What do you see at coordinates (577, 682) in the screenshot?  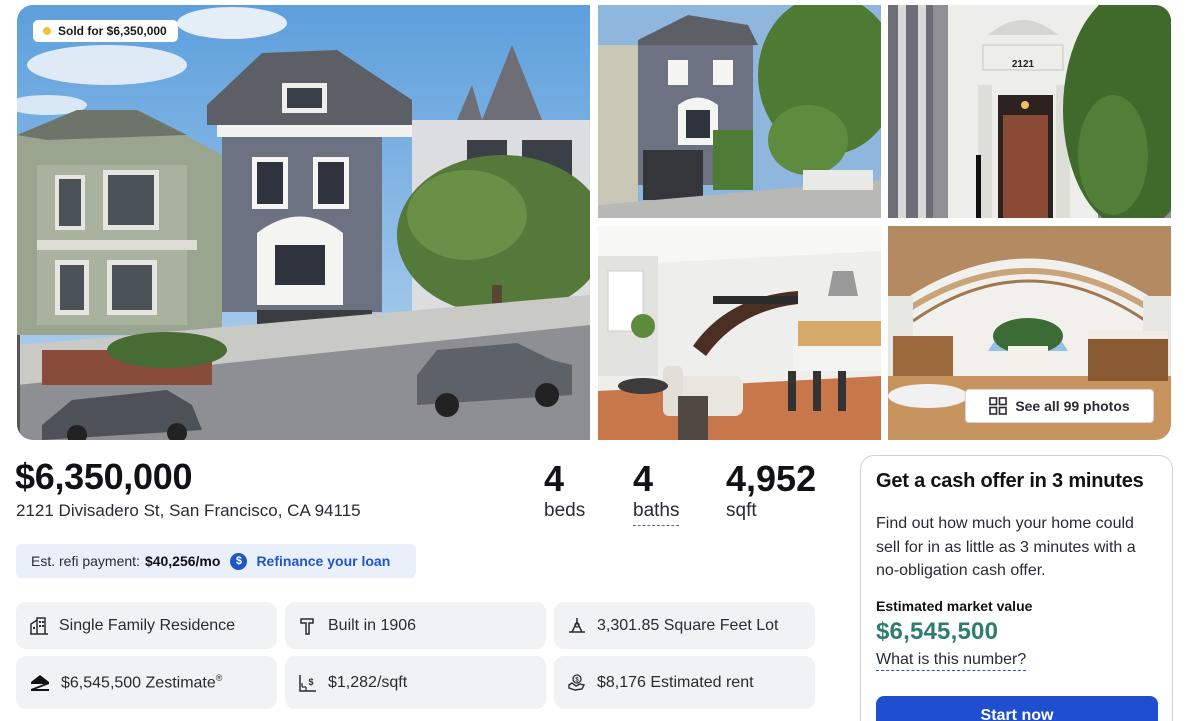 I see `hand-dollar-icon: $` at bounding box center [577, 682].